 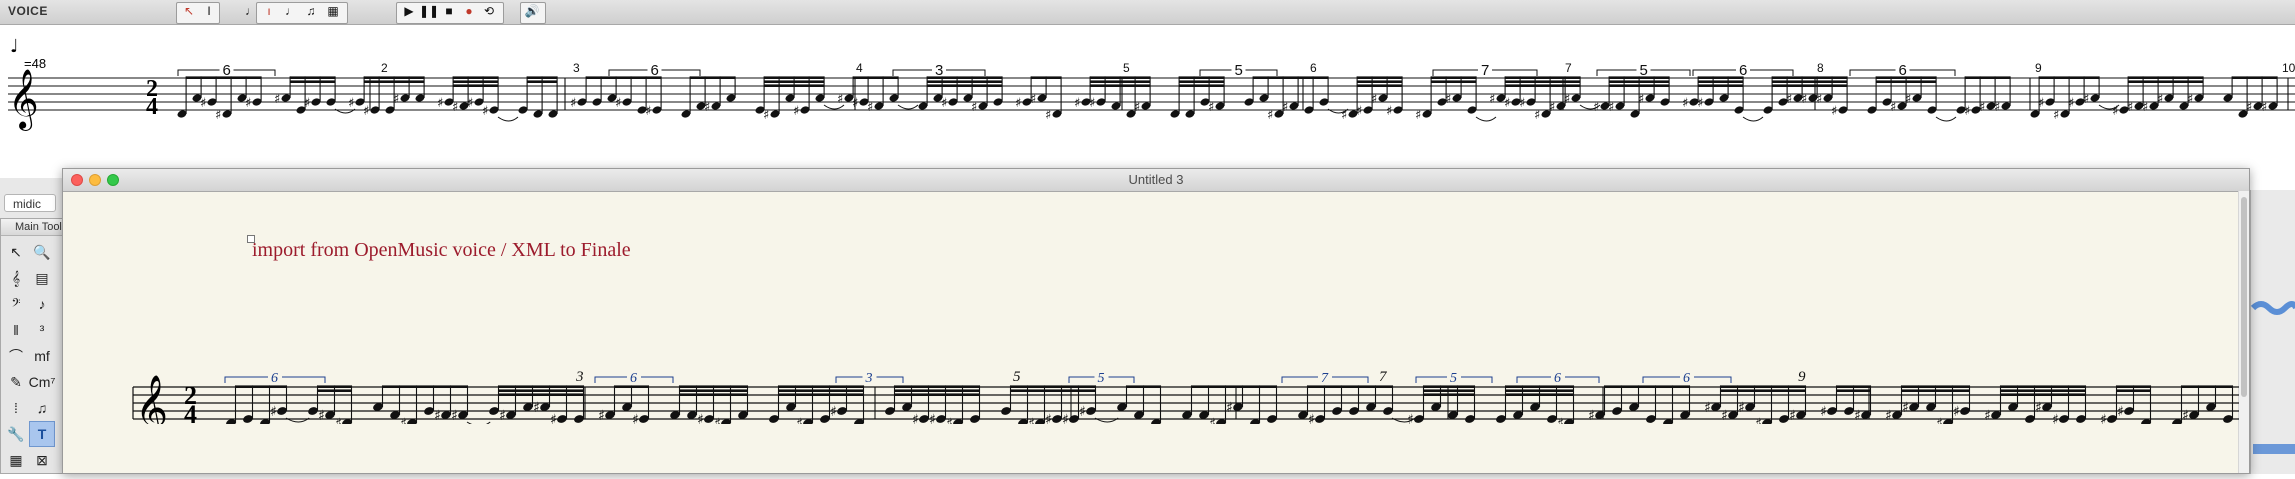 I want to click on measure-number: 4, so click(x=859, y=68).